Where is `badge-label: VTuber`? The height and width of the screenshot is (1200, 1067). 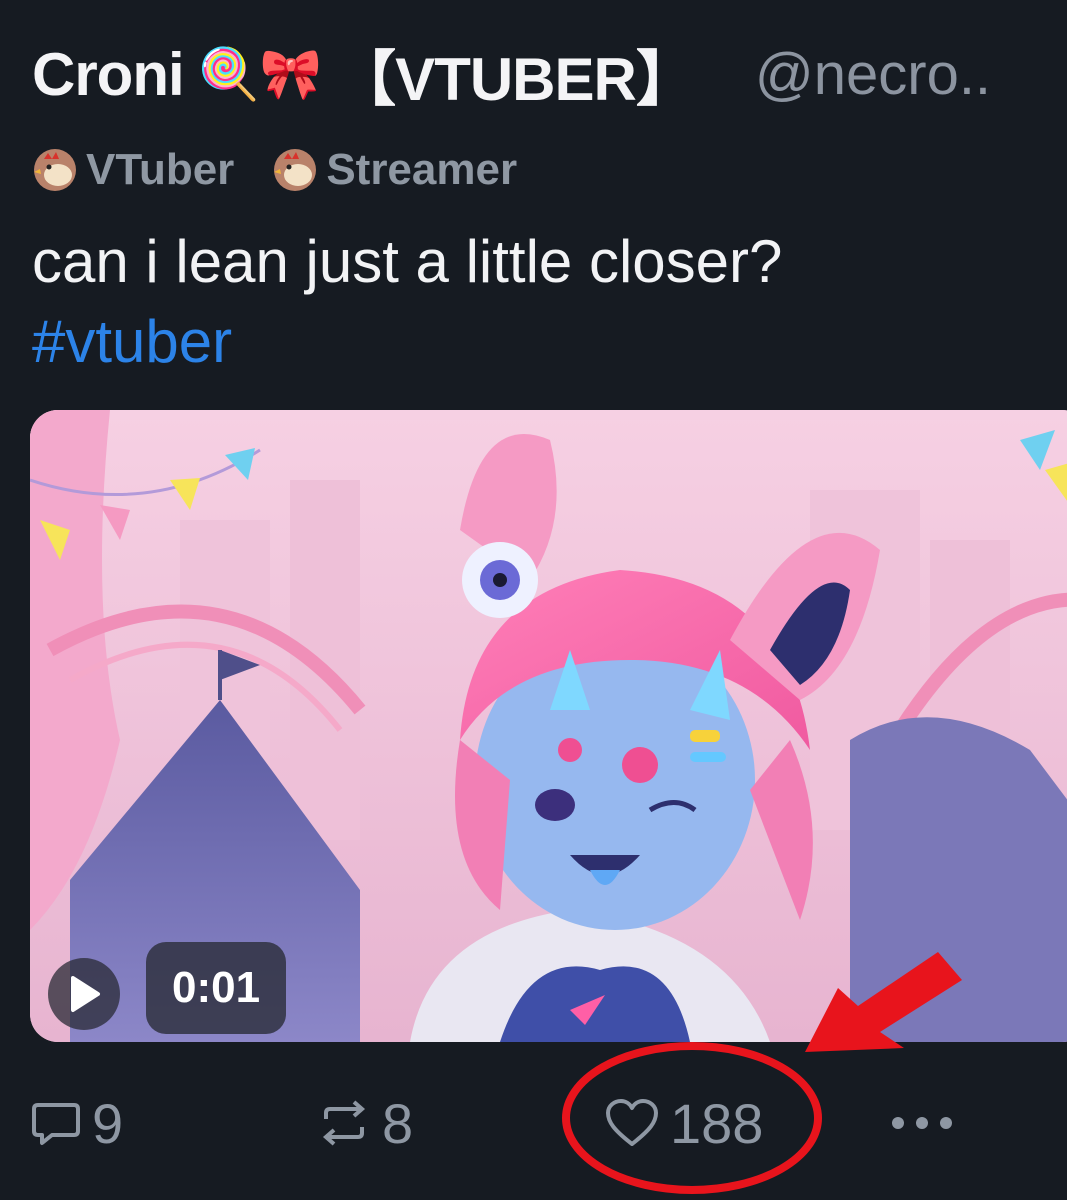 badge-label: VTuber is located at coordinates (160, 169).